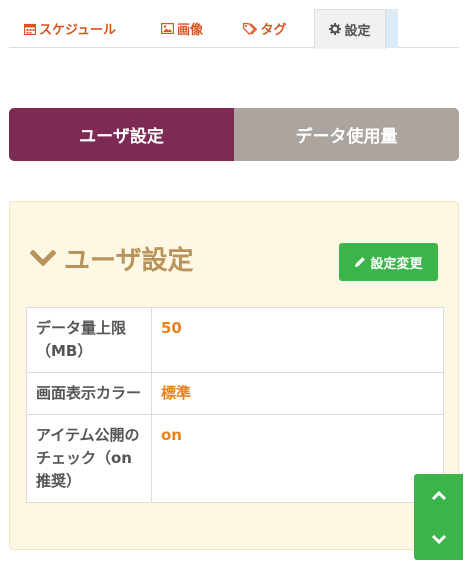 The height and width of the screenshot is (561, 469). What do you see at coordinates (129, 261) in the screenshot?
I see `panel-title: ユーザ設定` at bounding box center [129, 261].